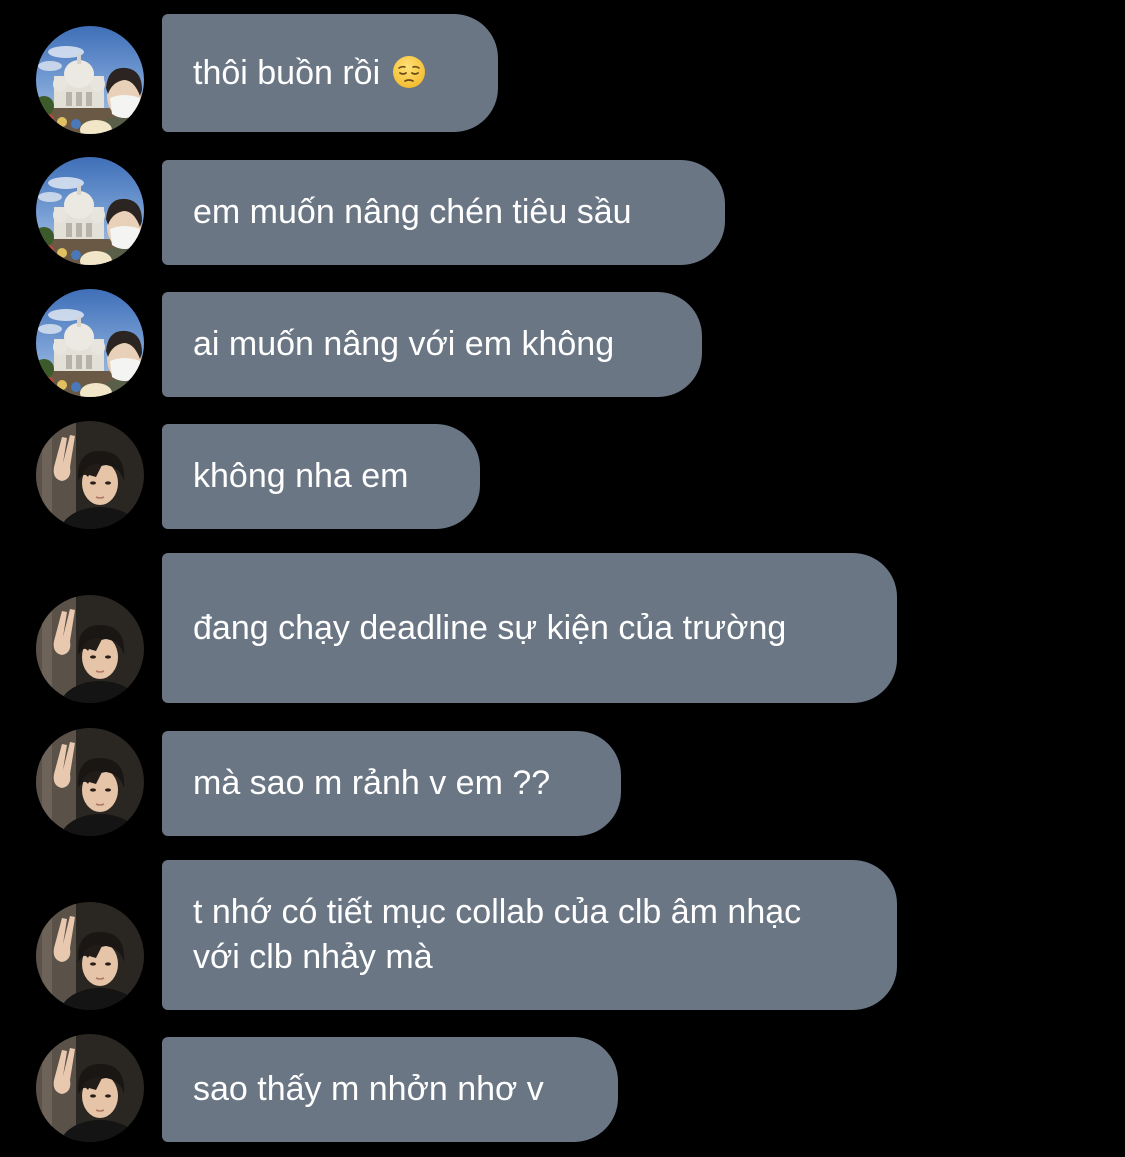 This screenshot has height=1157, width=1125. I want to click on message-text: mà sao m rảnh v em ??, so click(372, 783).